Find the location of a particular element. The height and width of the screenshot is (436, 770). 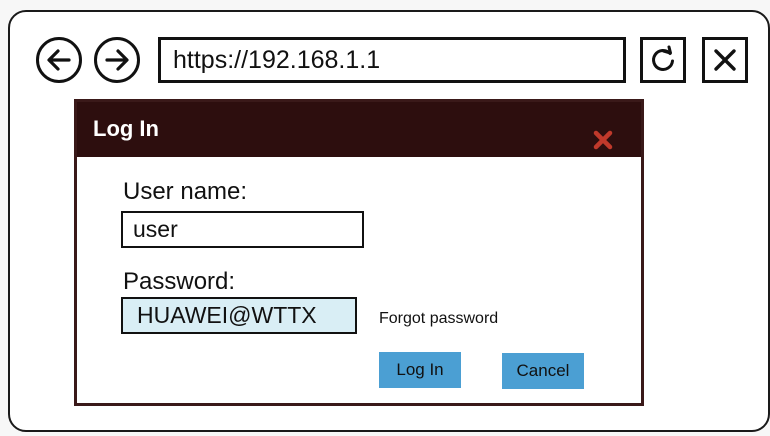

forgot-password-link: Forgot password is located at coordinates (438, 319).